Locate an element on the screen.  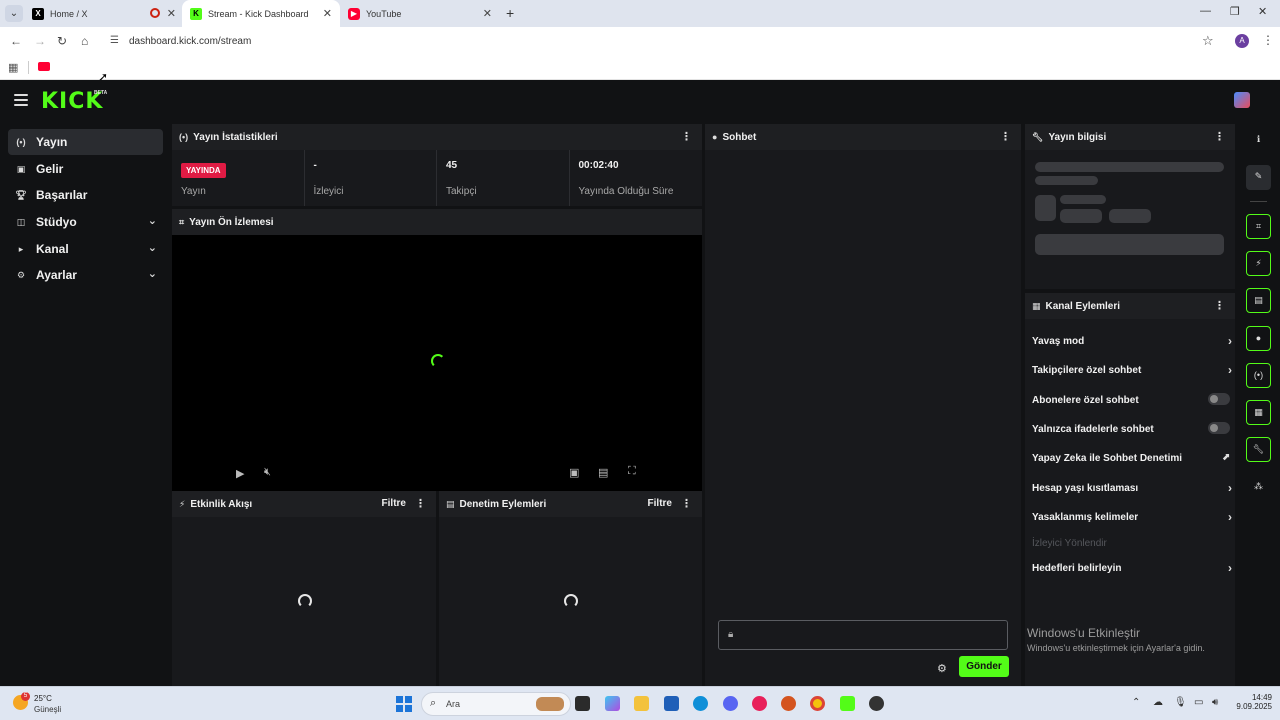
weather-condition: Güneşli is located at coordinates (47, 709).